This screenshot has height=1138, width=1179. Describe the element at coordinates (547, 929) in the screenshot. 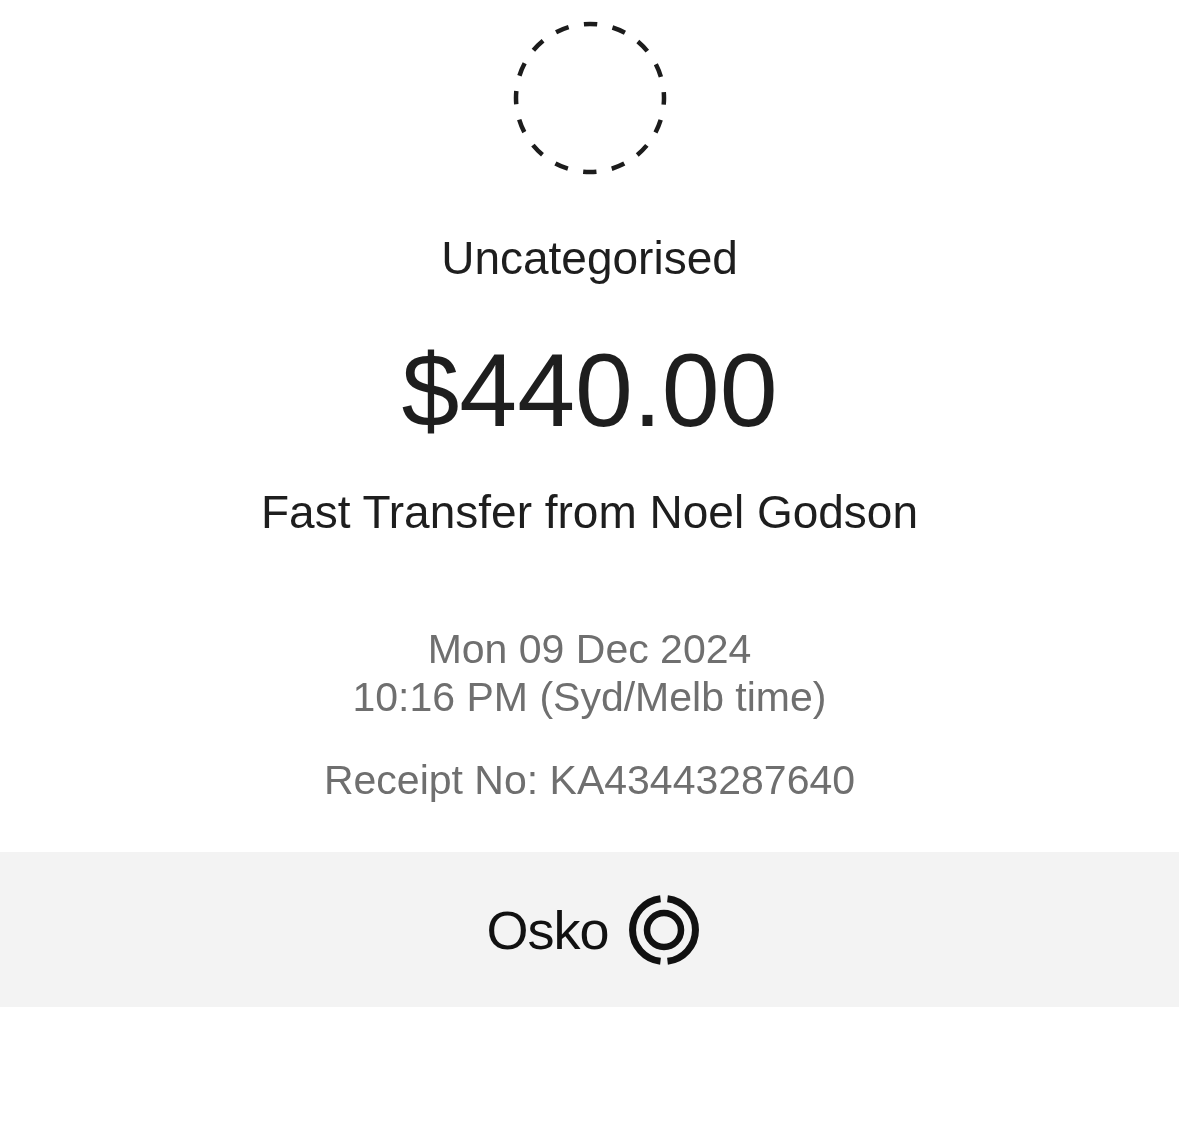

I see `network-logo-text: Osko` at that location.